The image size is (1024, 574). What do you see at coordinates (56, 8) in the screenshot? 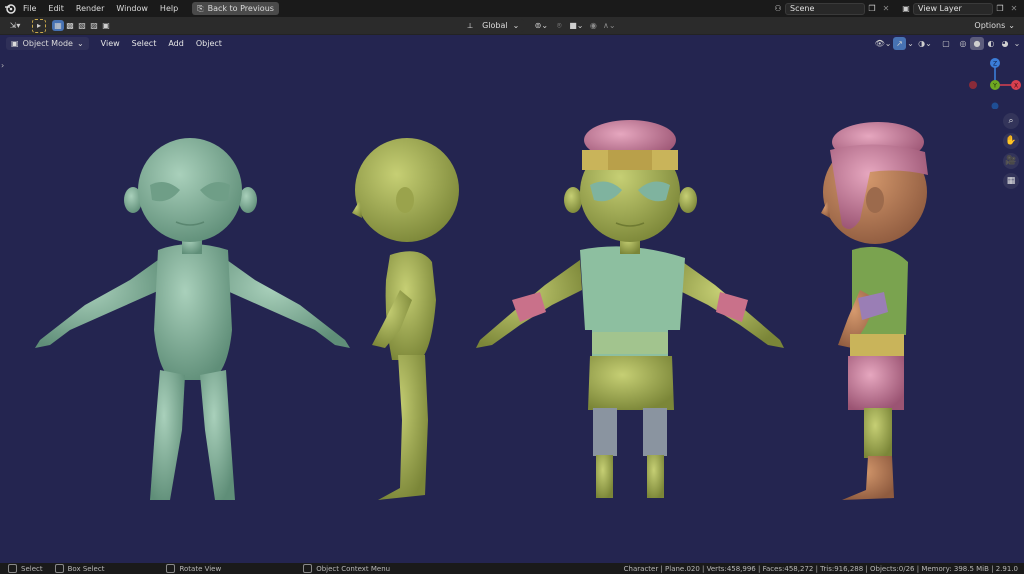
I see `menu-edit: Edit` at bounding box center [56, 8].